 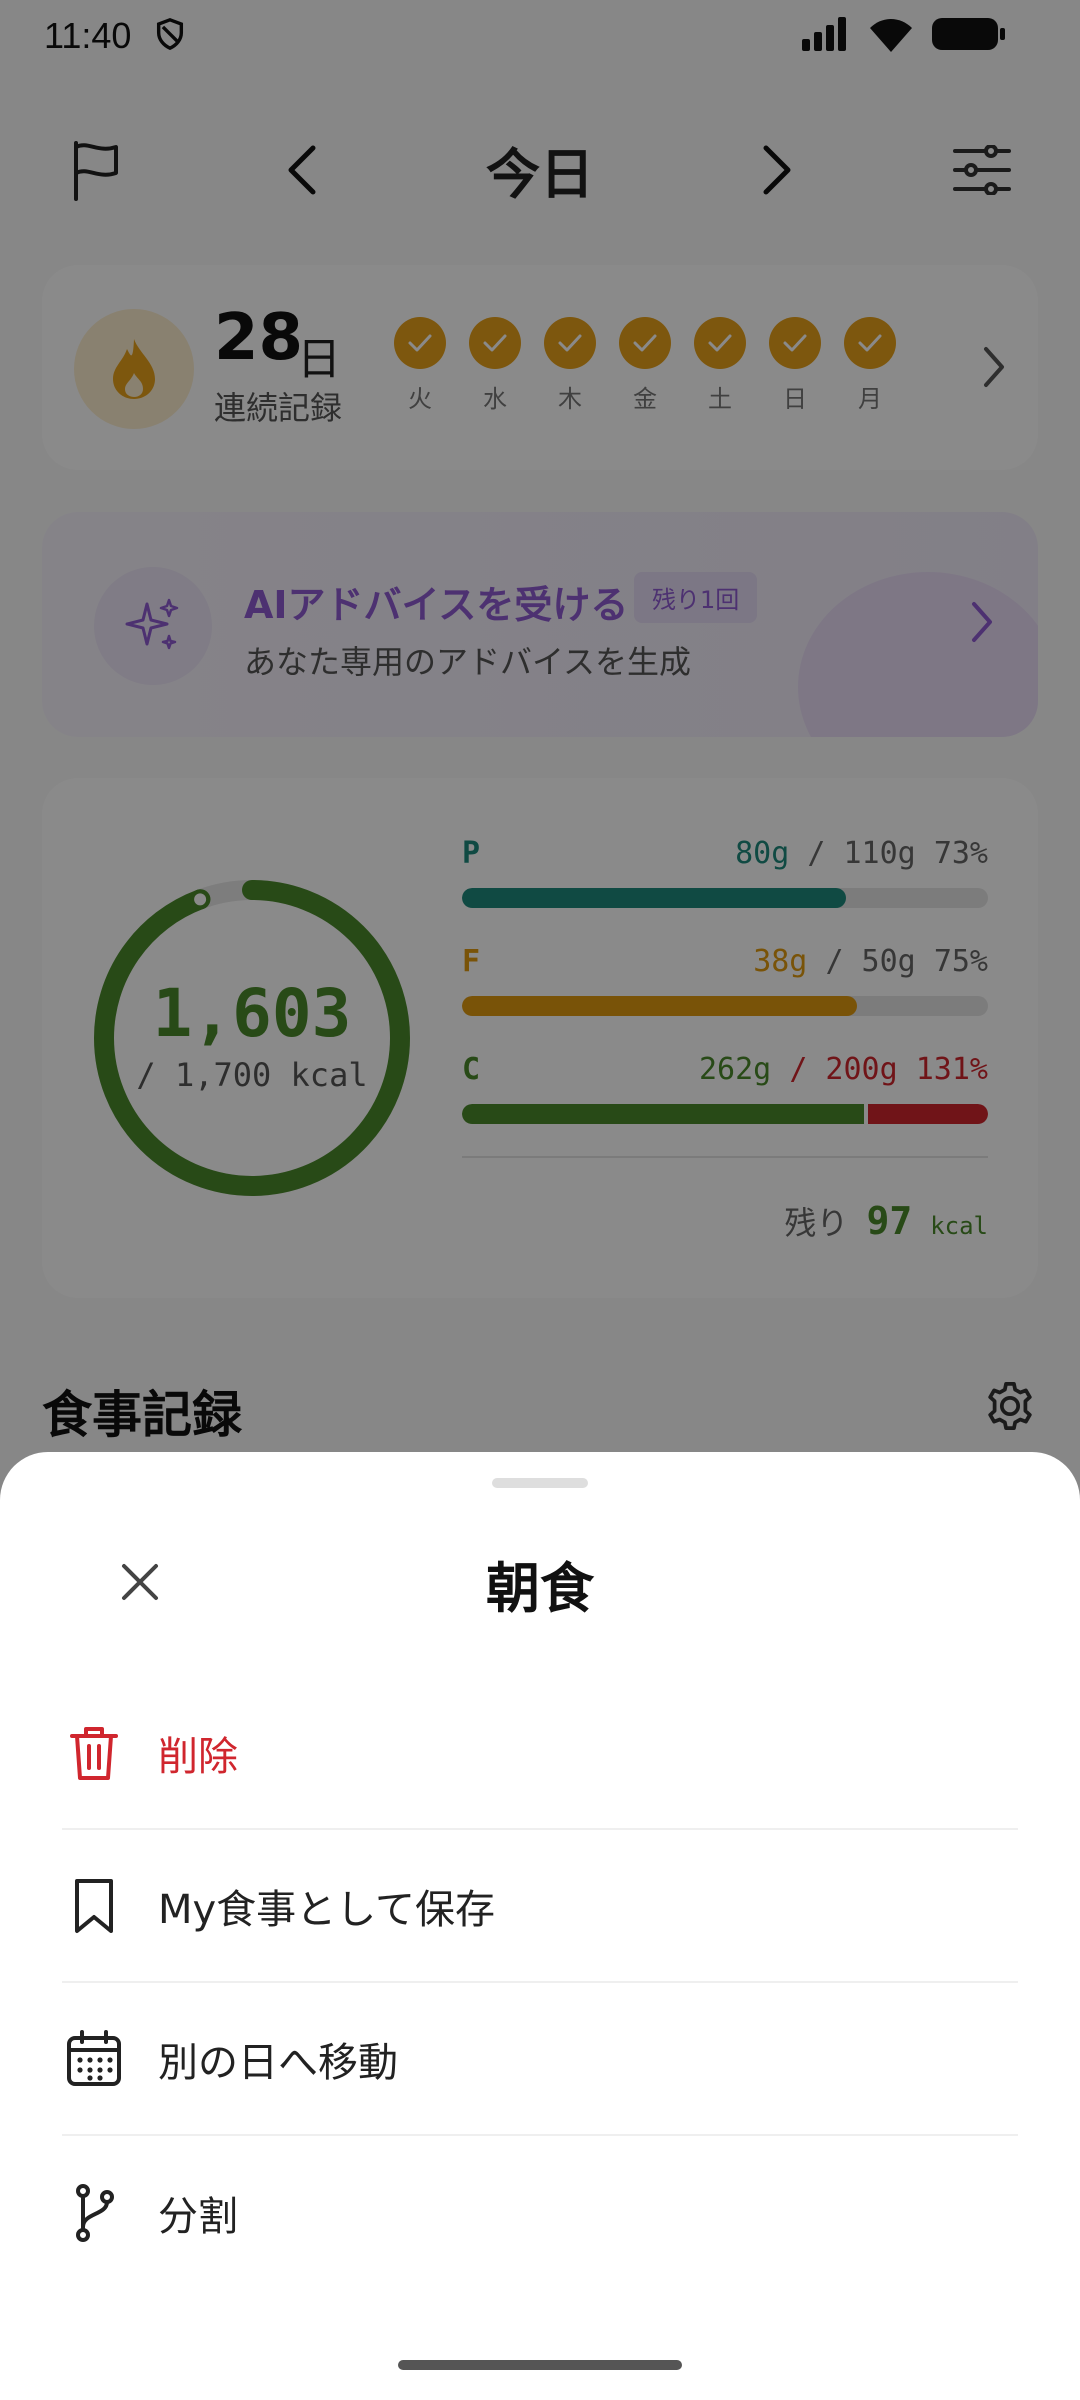 What do you see at coordinates (278, 2062) in the screenshot?
I see `menu-label: 別の日へ移動` at bounding box center [278, 2062].